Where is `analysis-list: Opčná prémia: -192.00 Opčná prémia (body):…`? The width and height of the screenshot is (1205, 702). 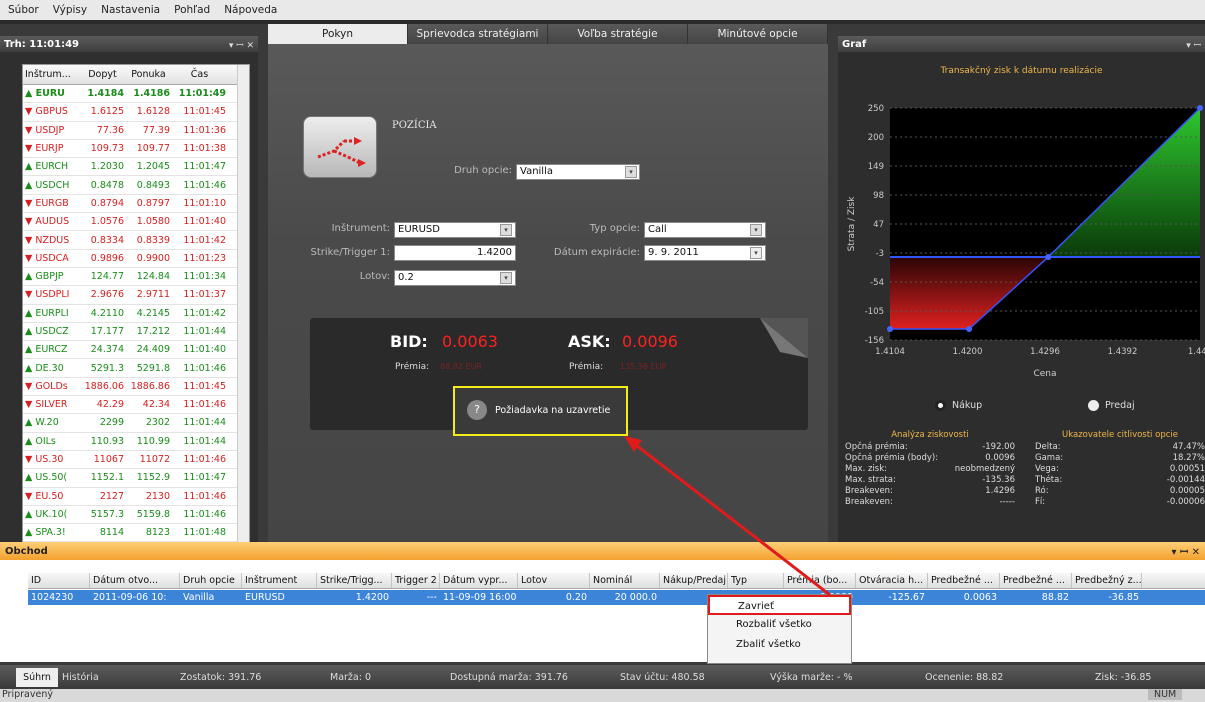
analysis-list: Opčná prémia: -192.00 Opčná prémia (body):… is located at coordinates (930, 475).